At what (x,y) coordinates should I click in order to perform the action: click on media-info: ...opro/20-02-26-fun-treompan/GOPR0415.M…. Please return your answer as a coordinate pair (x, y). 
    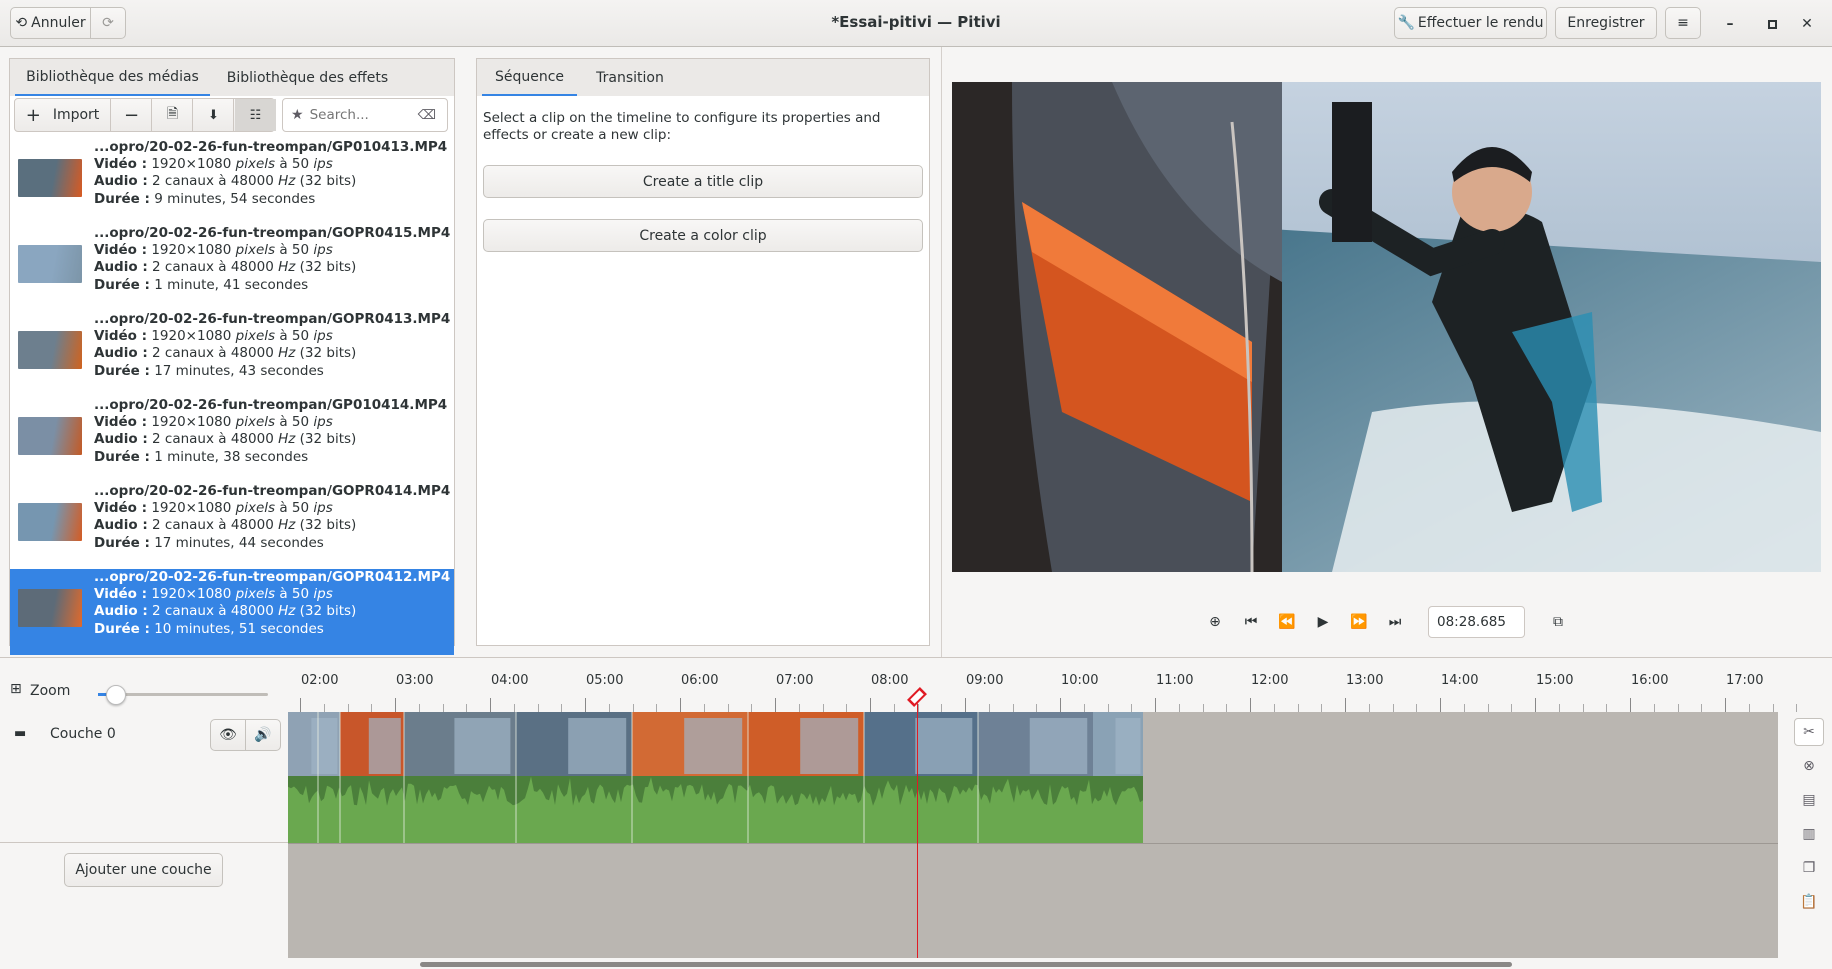
    Looking at the image, I should click on (272, 259).